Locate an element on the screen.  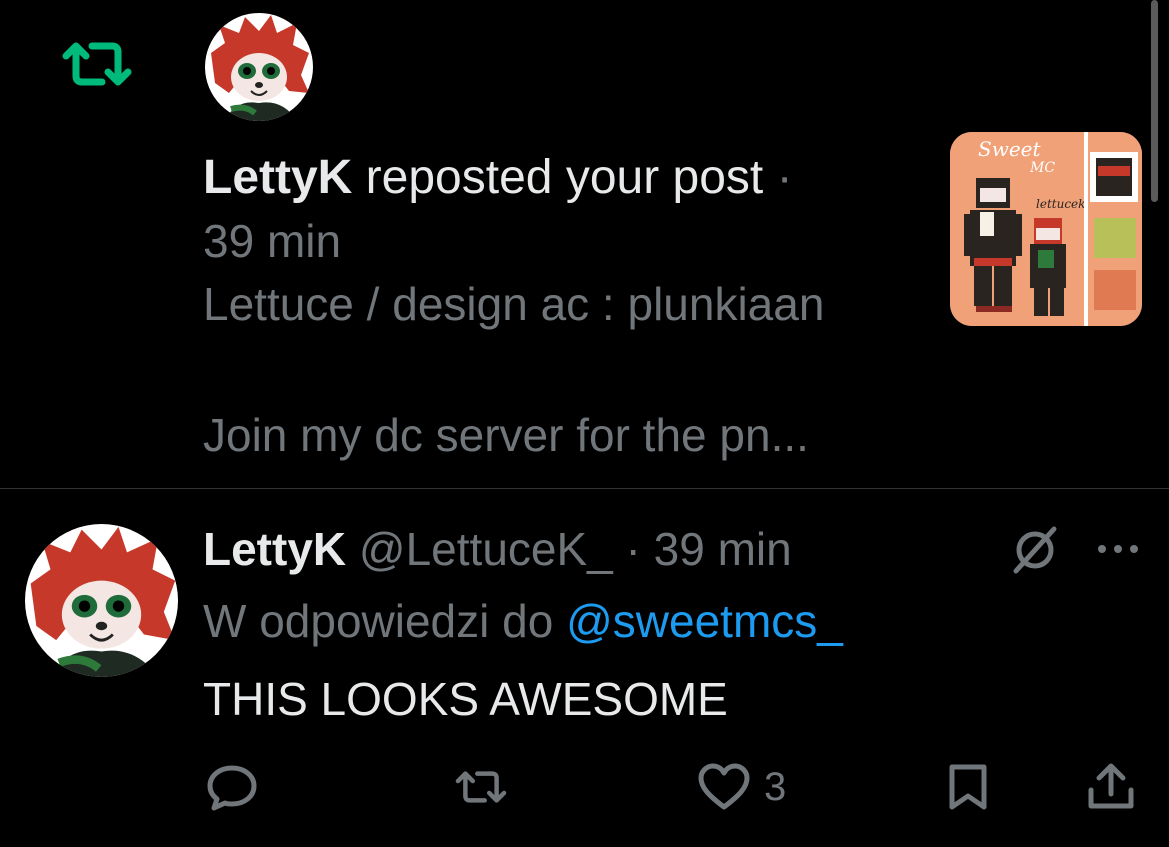
like-button: 3 is located at coordinates (742, 787).